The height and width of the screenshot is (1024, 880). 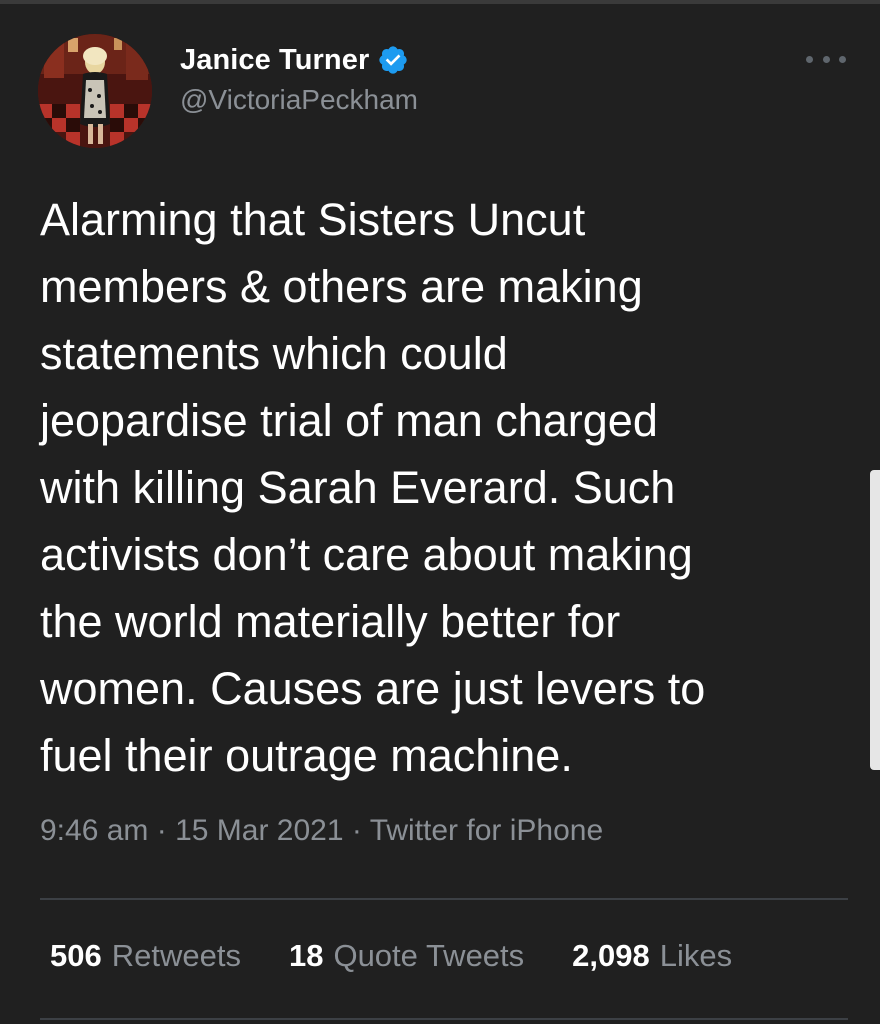 I want to click on quote-tweets-label: Quote Tweets, so click(x=429, y=955).